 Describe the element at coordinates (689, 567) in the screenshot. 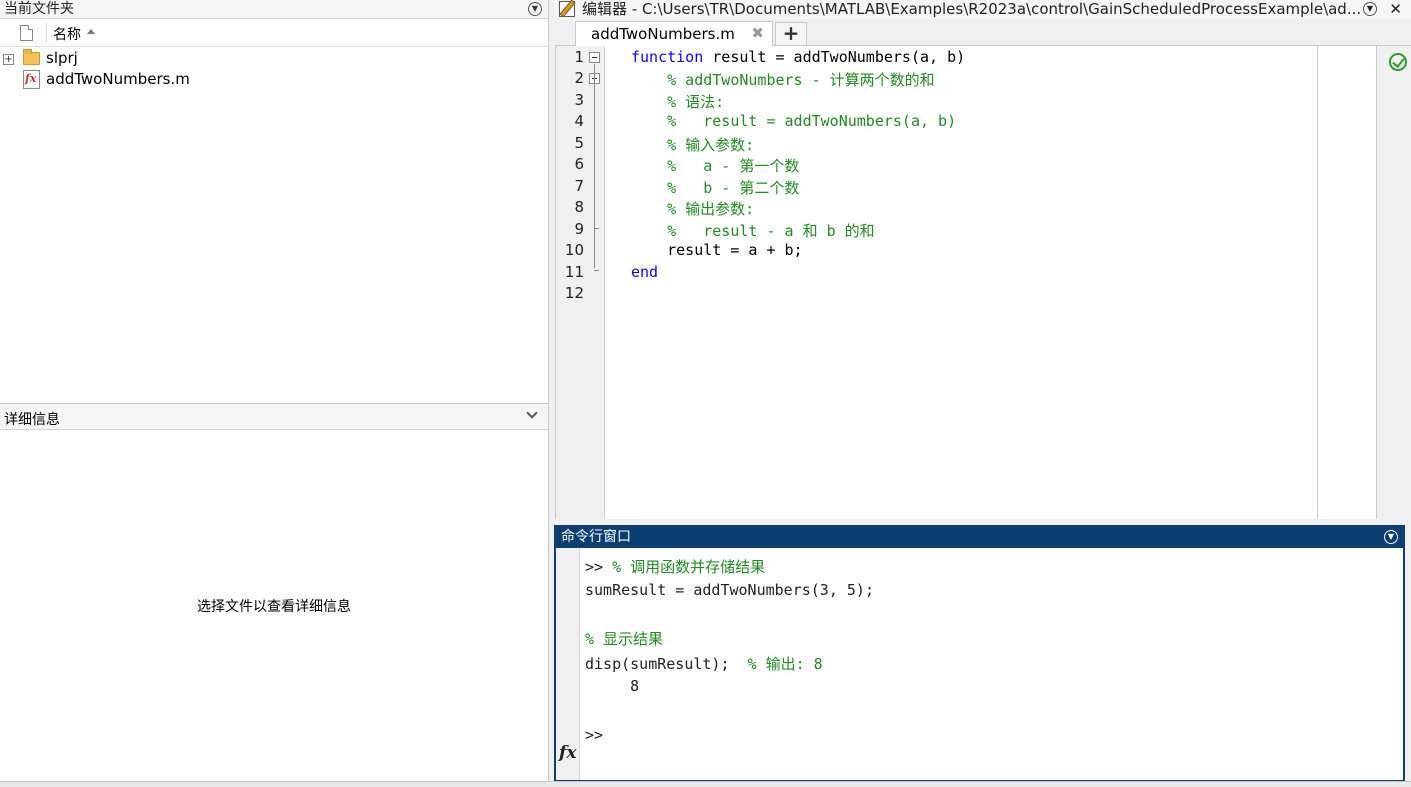

I see `command-comment: % 调用函数并存储结果` at that location.